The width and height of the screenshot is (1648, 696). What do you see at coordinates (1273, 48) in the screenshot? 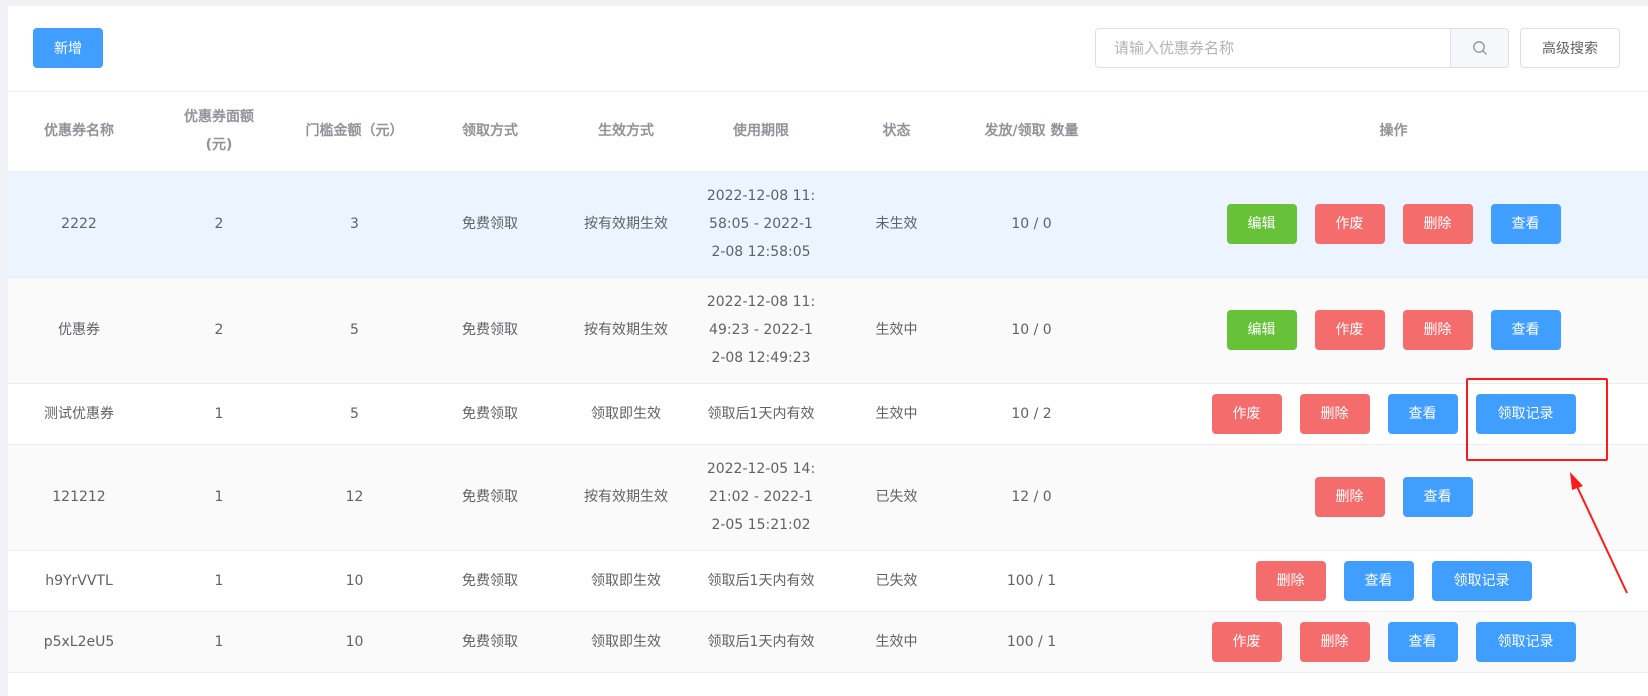
I see `coupon-name-search-input` at bounding box center [1273, 48].